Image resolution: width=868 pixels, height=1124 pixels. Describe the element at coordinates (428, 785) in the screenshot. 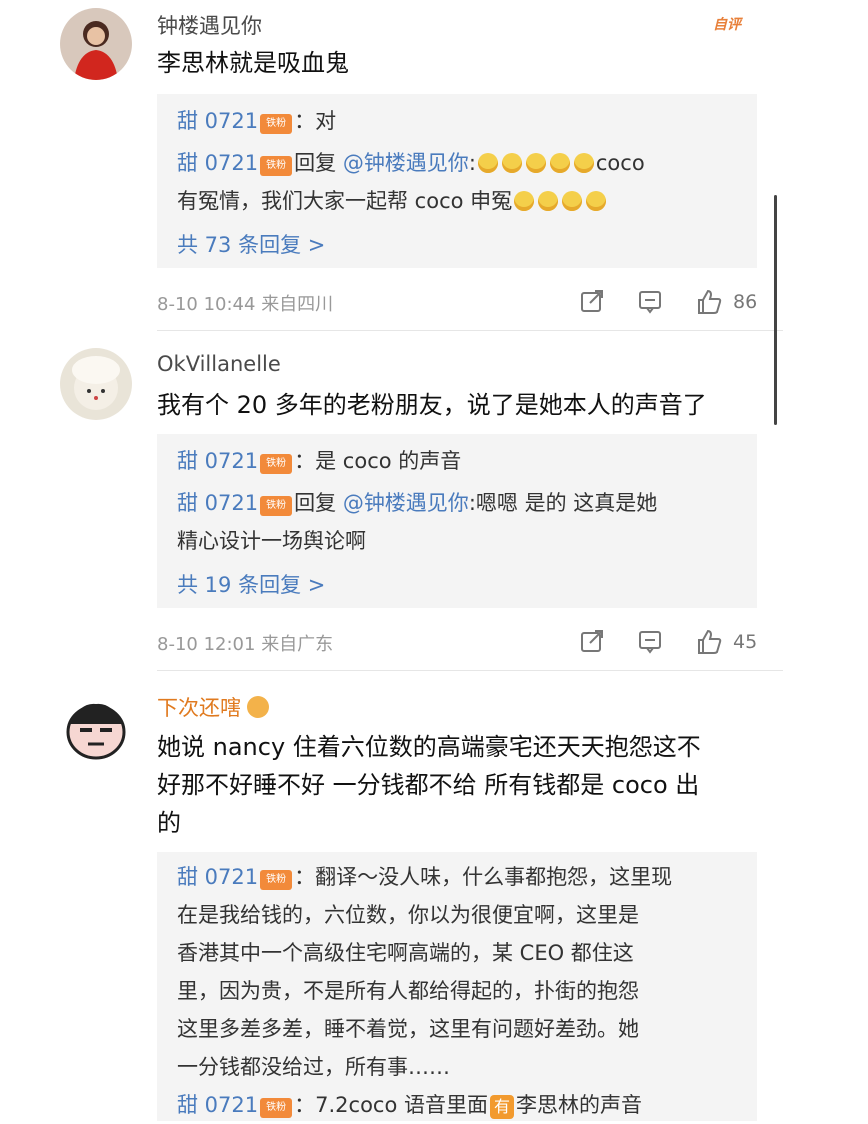

I see `comment-line: 好那不好睡不好 一分钱都不给 所有钱都是 coco 出` at that location.